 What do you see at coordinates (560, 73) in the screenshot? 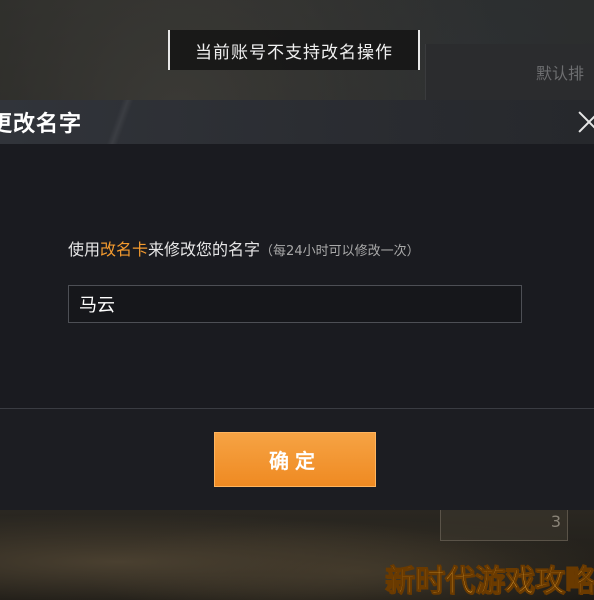
I see `background-sort-label: 默认排` at bounding box center [560, 73].